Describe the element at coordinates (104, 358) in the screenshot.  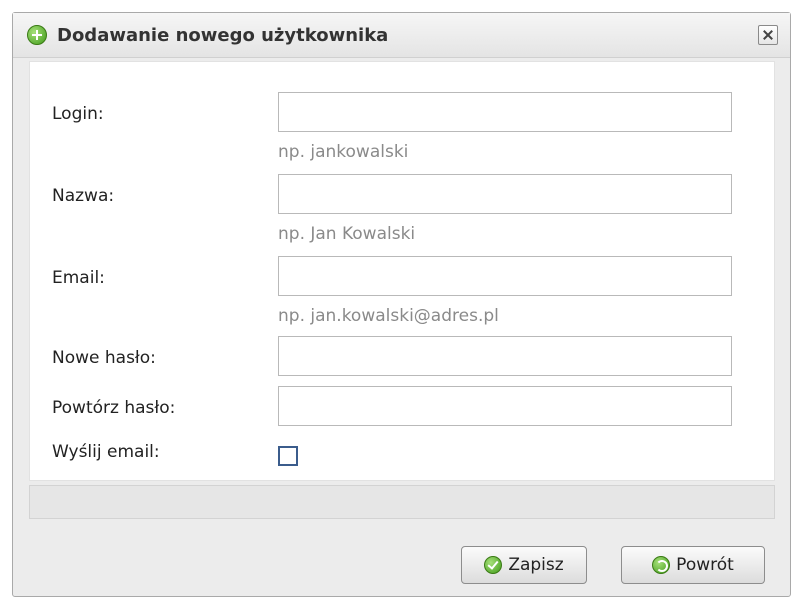
I see `new-password-label: Nowe hasło:` at that location.